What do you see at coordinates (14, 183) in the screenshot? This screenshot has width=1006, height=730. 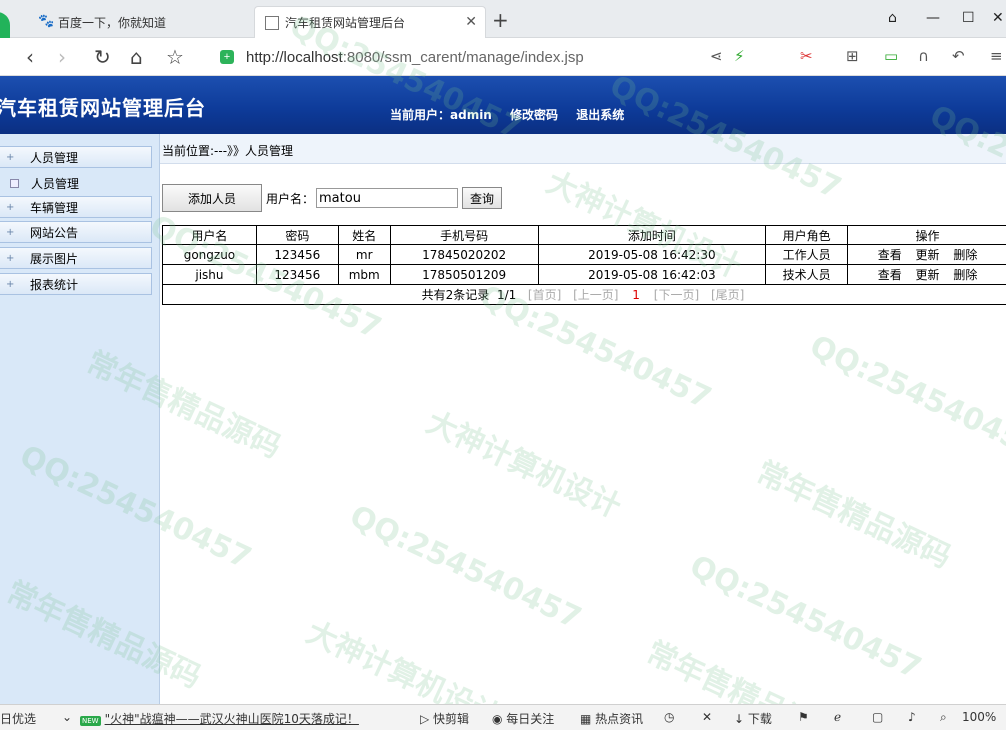 I see `node-icon` at bounding box center [14, 183].